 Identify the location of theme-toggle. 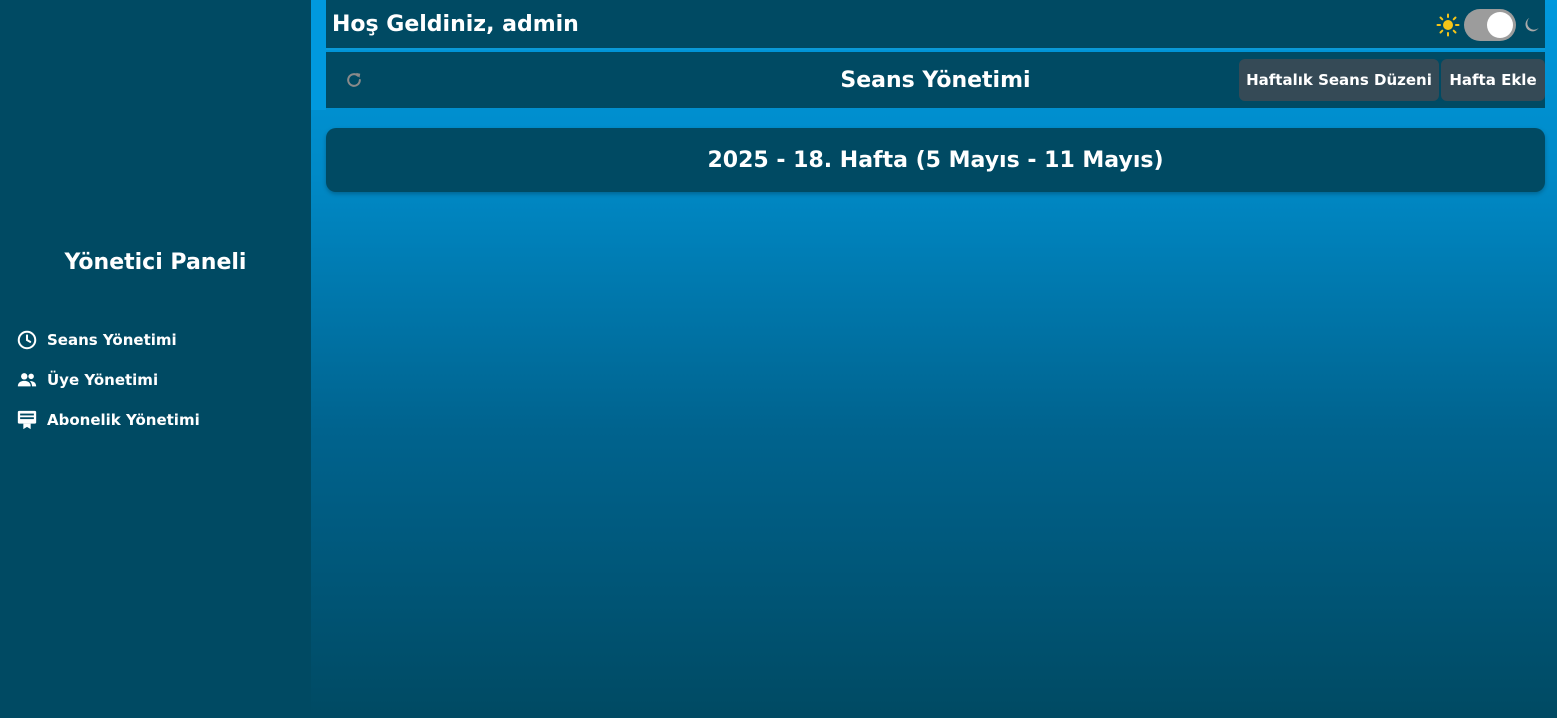
(1490, 25).